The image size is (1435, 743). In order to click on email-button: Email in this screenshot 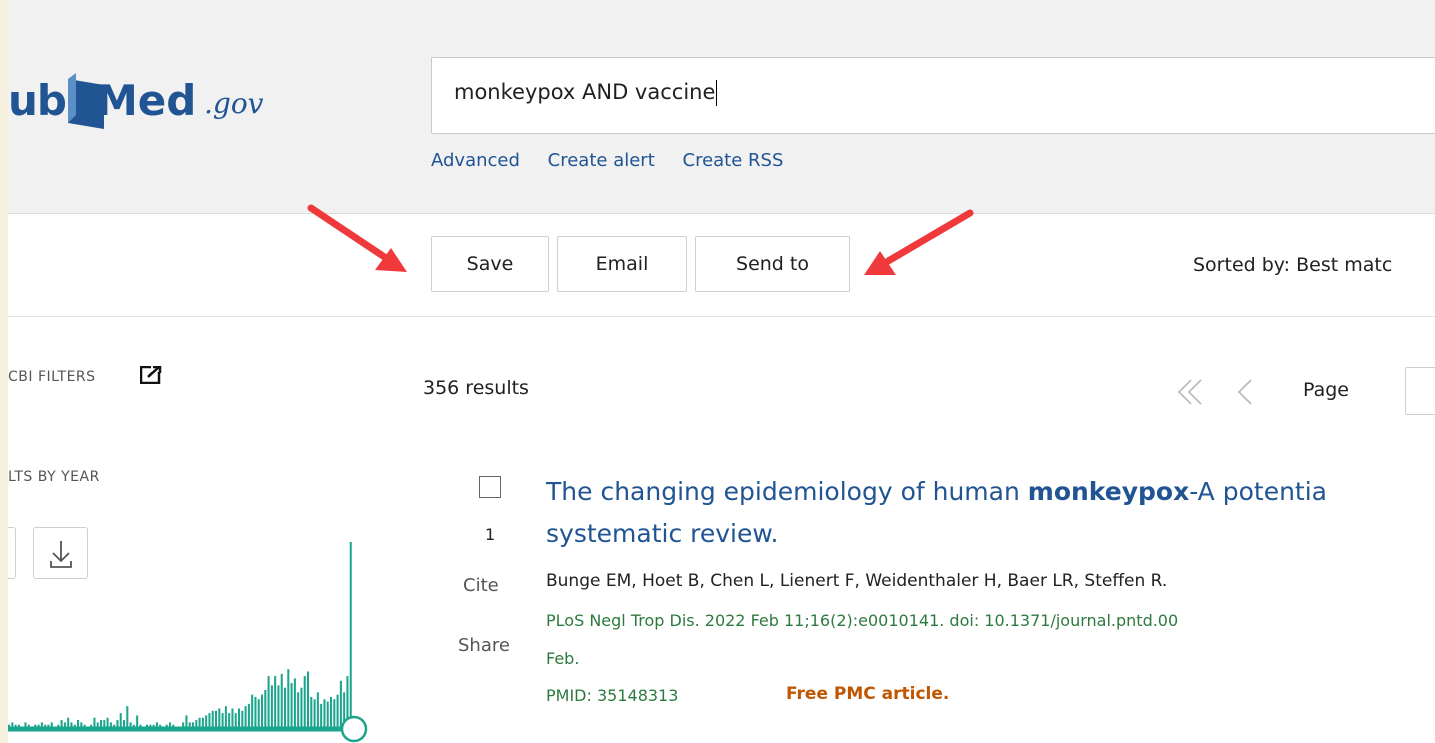, I will do `click(622, 264)`.